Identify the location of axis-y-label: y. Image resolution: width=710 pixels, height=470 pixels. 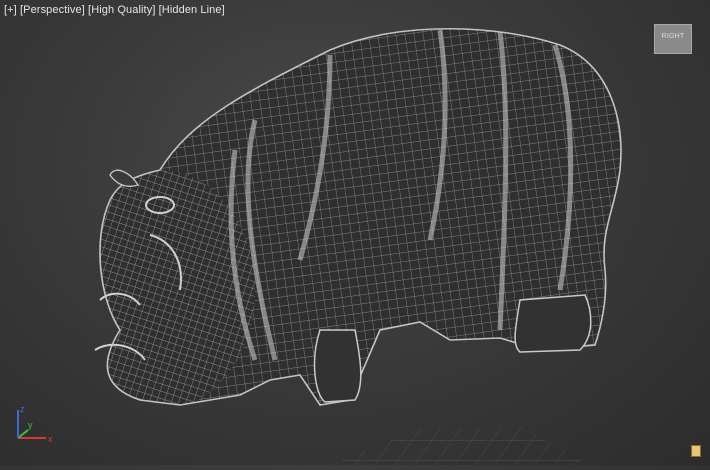
(30, 425).